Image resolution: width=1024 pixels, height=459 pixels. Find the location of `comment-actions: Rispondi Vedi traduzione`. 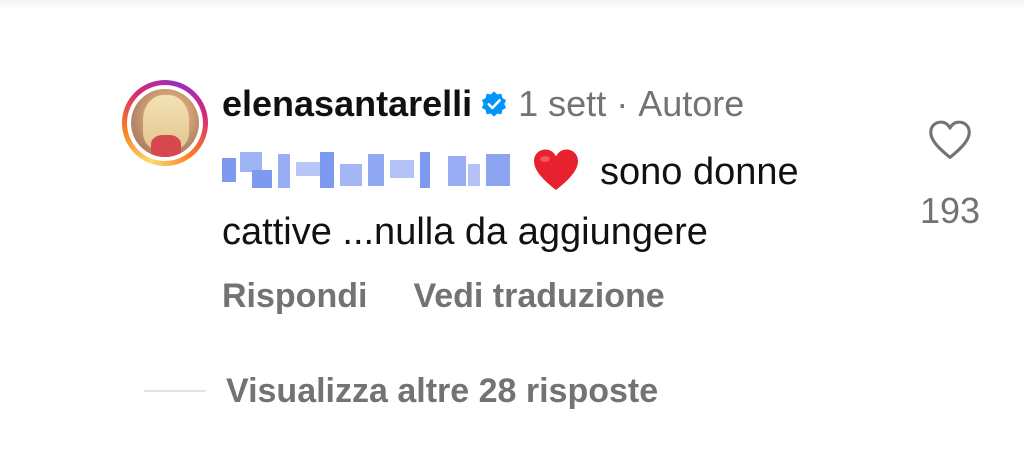

comment-actions: Rispondi Vedi traduzione is located at coordinates (443, 296).